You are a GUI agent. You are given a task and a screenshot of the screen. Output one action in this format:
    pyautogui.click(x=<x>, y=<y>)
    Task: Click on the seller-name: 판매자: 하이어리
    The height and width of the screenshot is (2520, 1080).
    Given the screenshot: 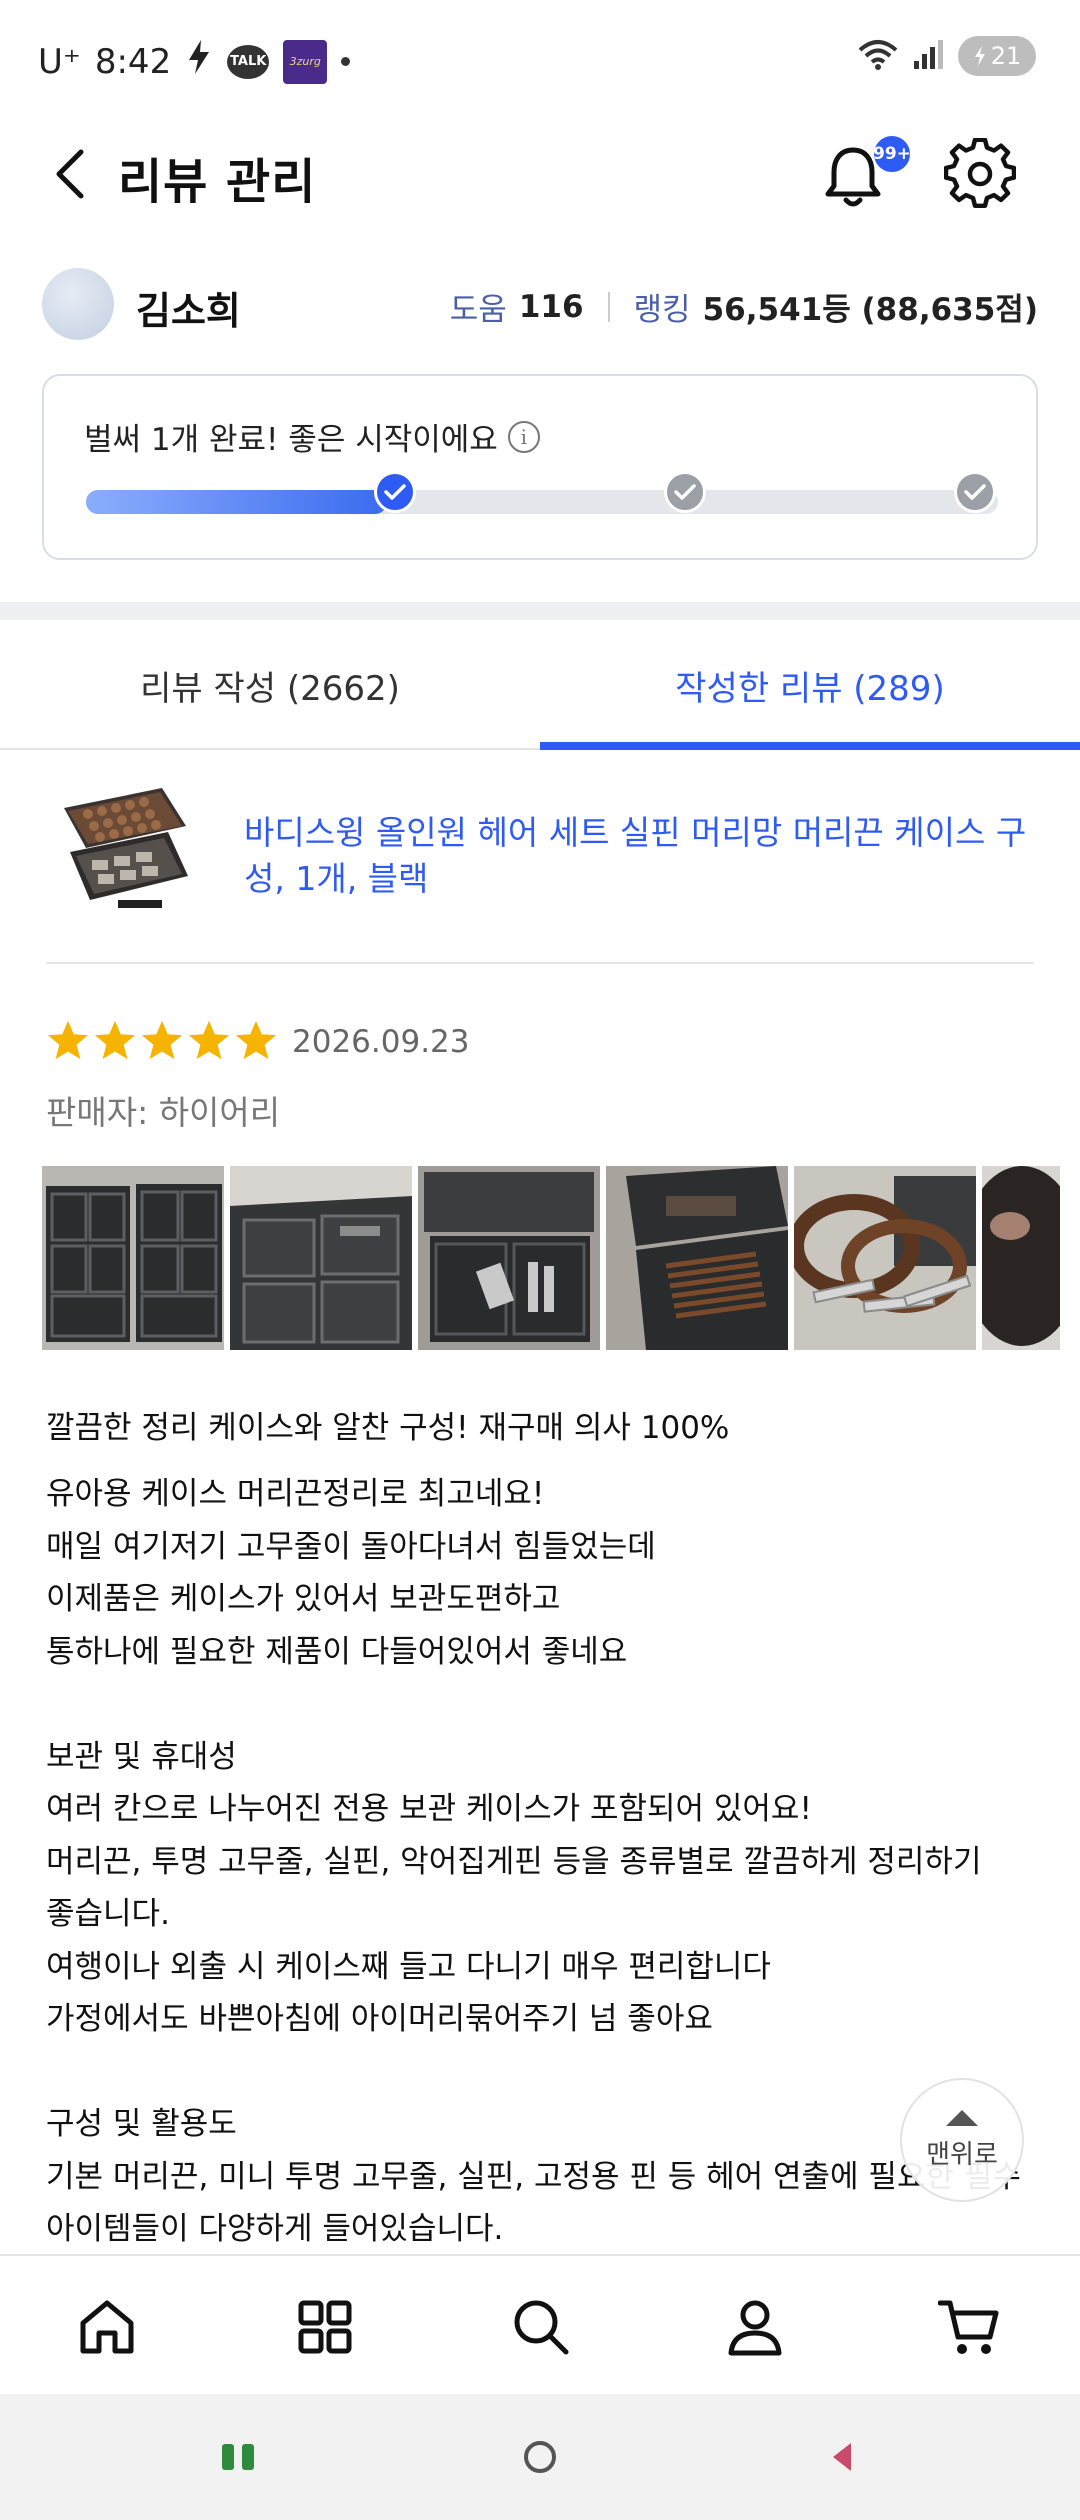 What is the action you would take?
    pyautogui.click(x=163, y=1112)
    